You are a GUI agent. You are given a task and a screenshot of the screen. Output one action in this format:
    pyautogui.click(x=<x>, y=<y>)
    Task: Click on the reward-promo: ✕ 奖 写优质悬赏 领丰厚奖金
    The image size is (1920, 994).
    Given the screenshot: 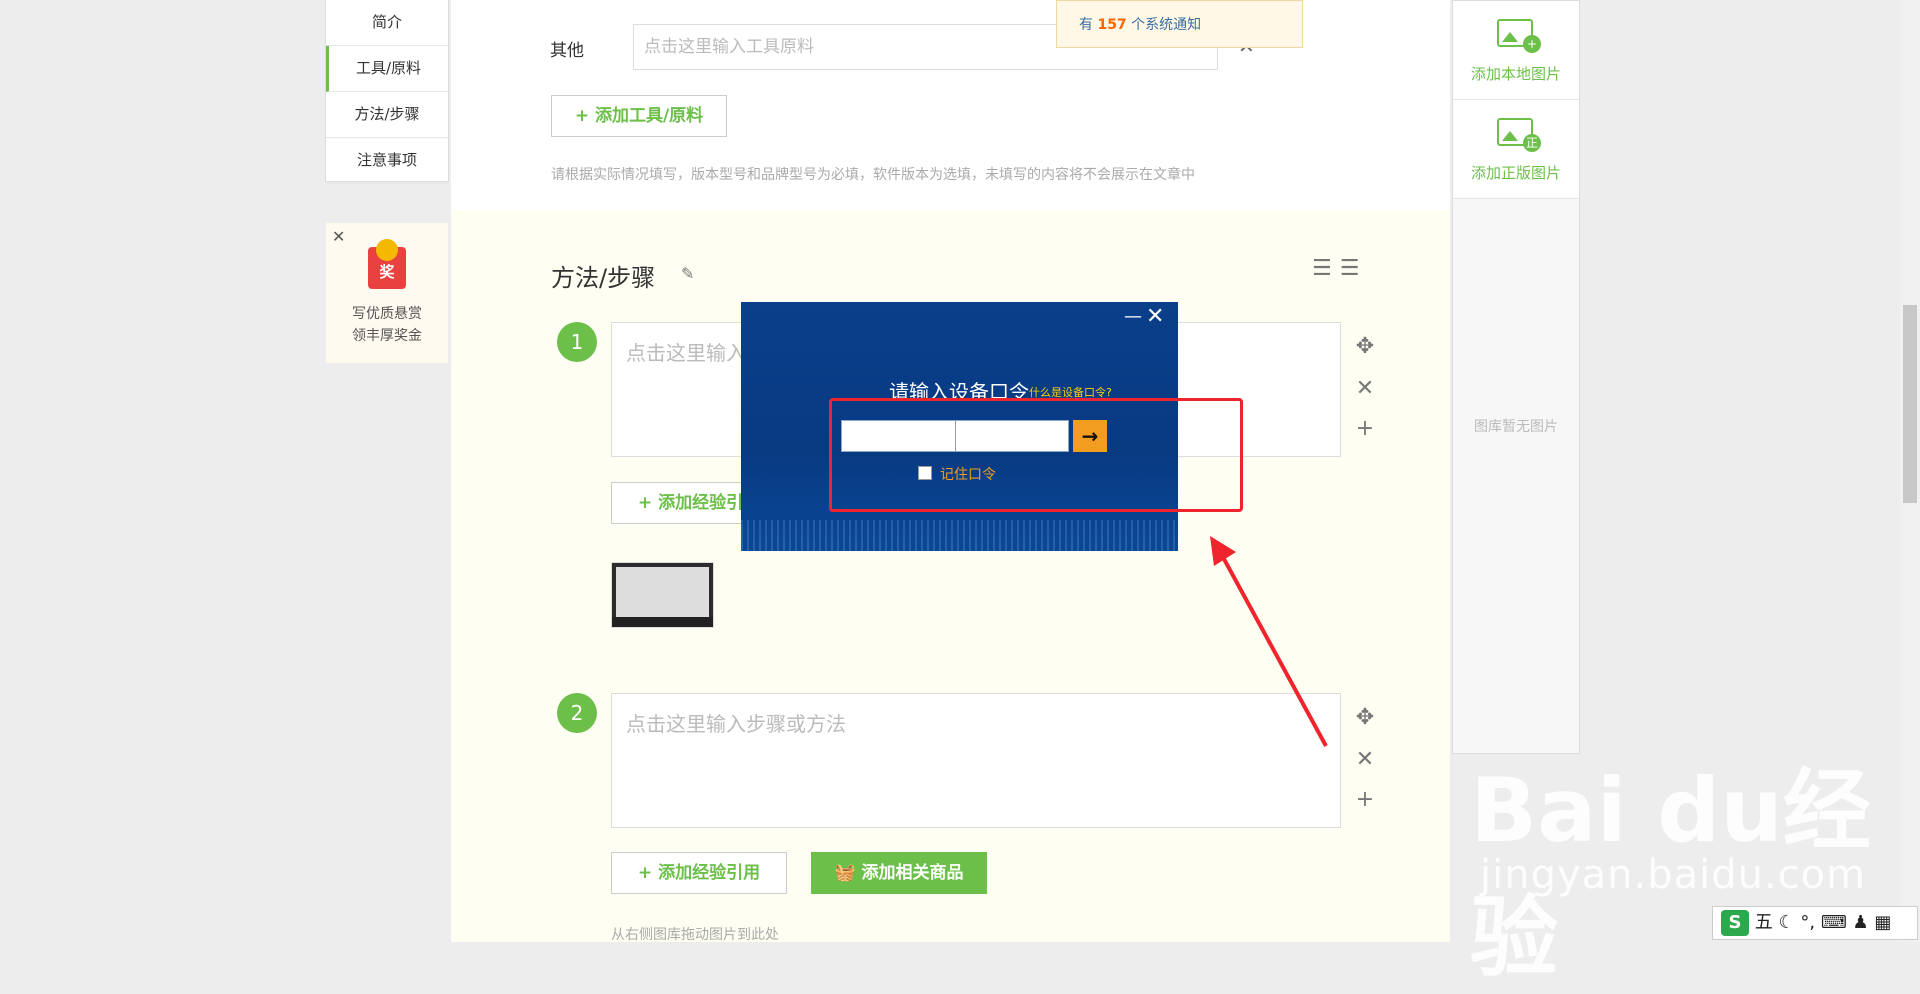 What is the action you would take?
    pyautogui.click(x=387, y=293)
    